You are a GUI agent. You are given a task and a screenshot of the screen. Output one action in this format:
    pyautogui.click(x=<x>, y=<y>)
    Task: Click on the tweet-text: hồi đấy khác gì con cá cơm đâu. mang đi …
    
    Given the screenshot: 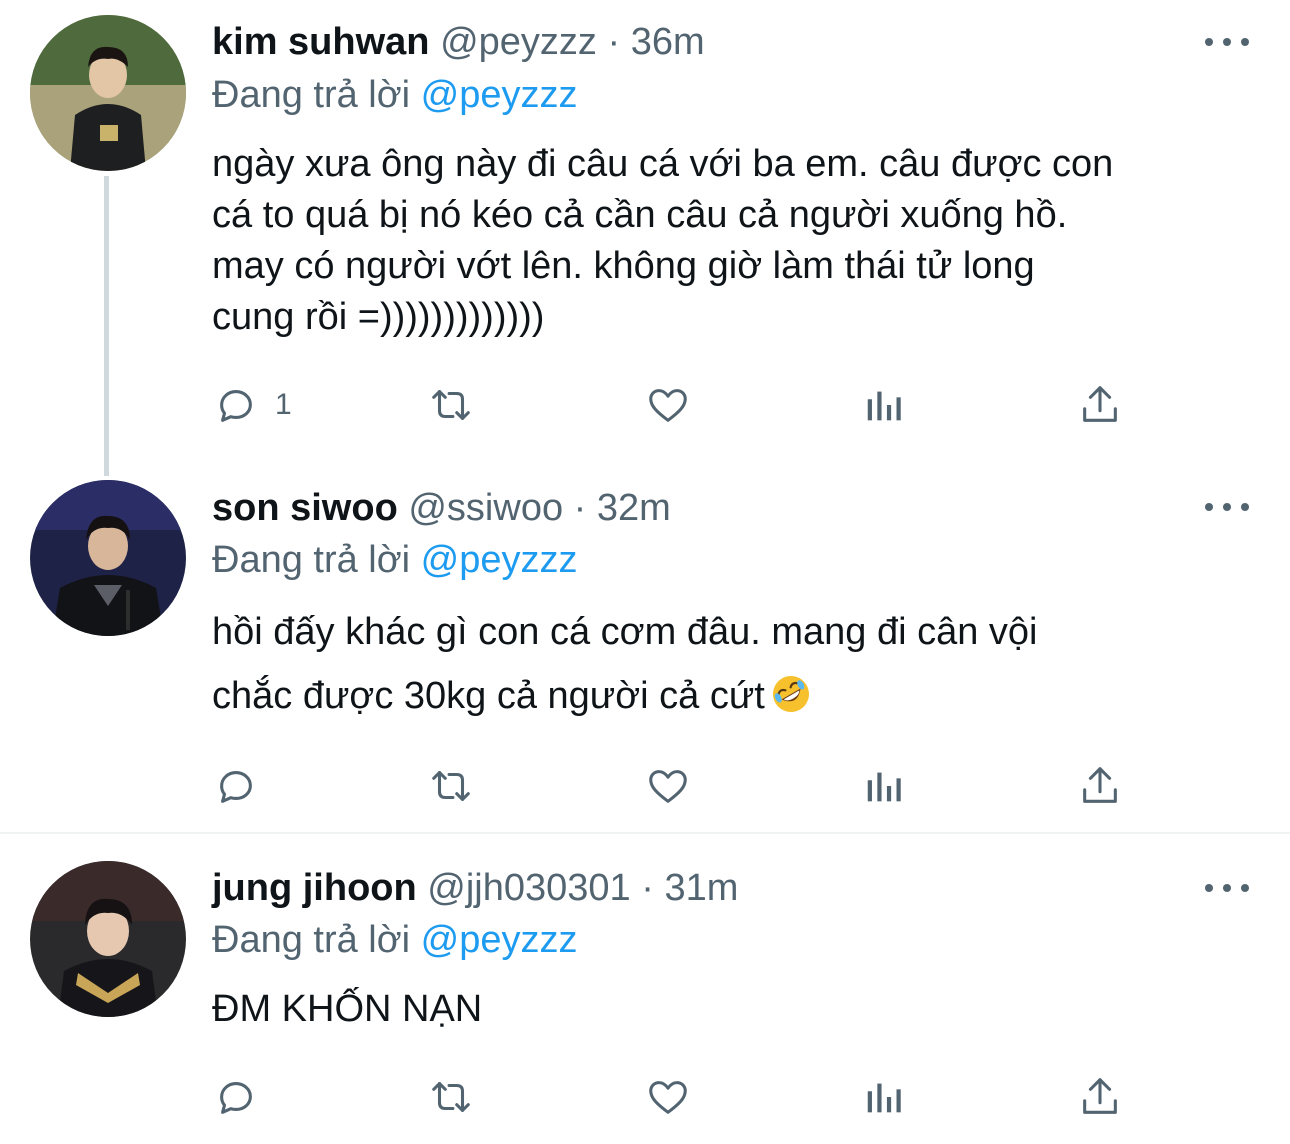 What is the action you would take?
    pyautogui.click(x=732, y=664)
    